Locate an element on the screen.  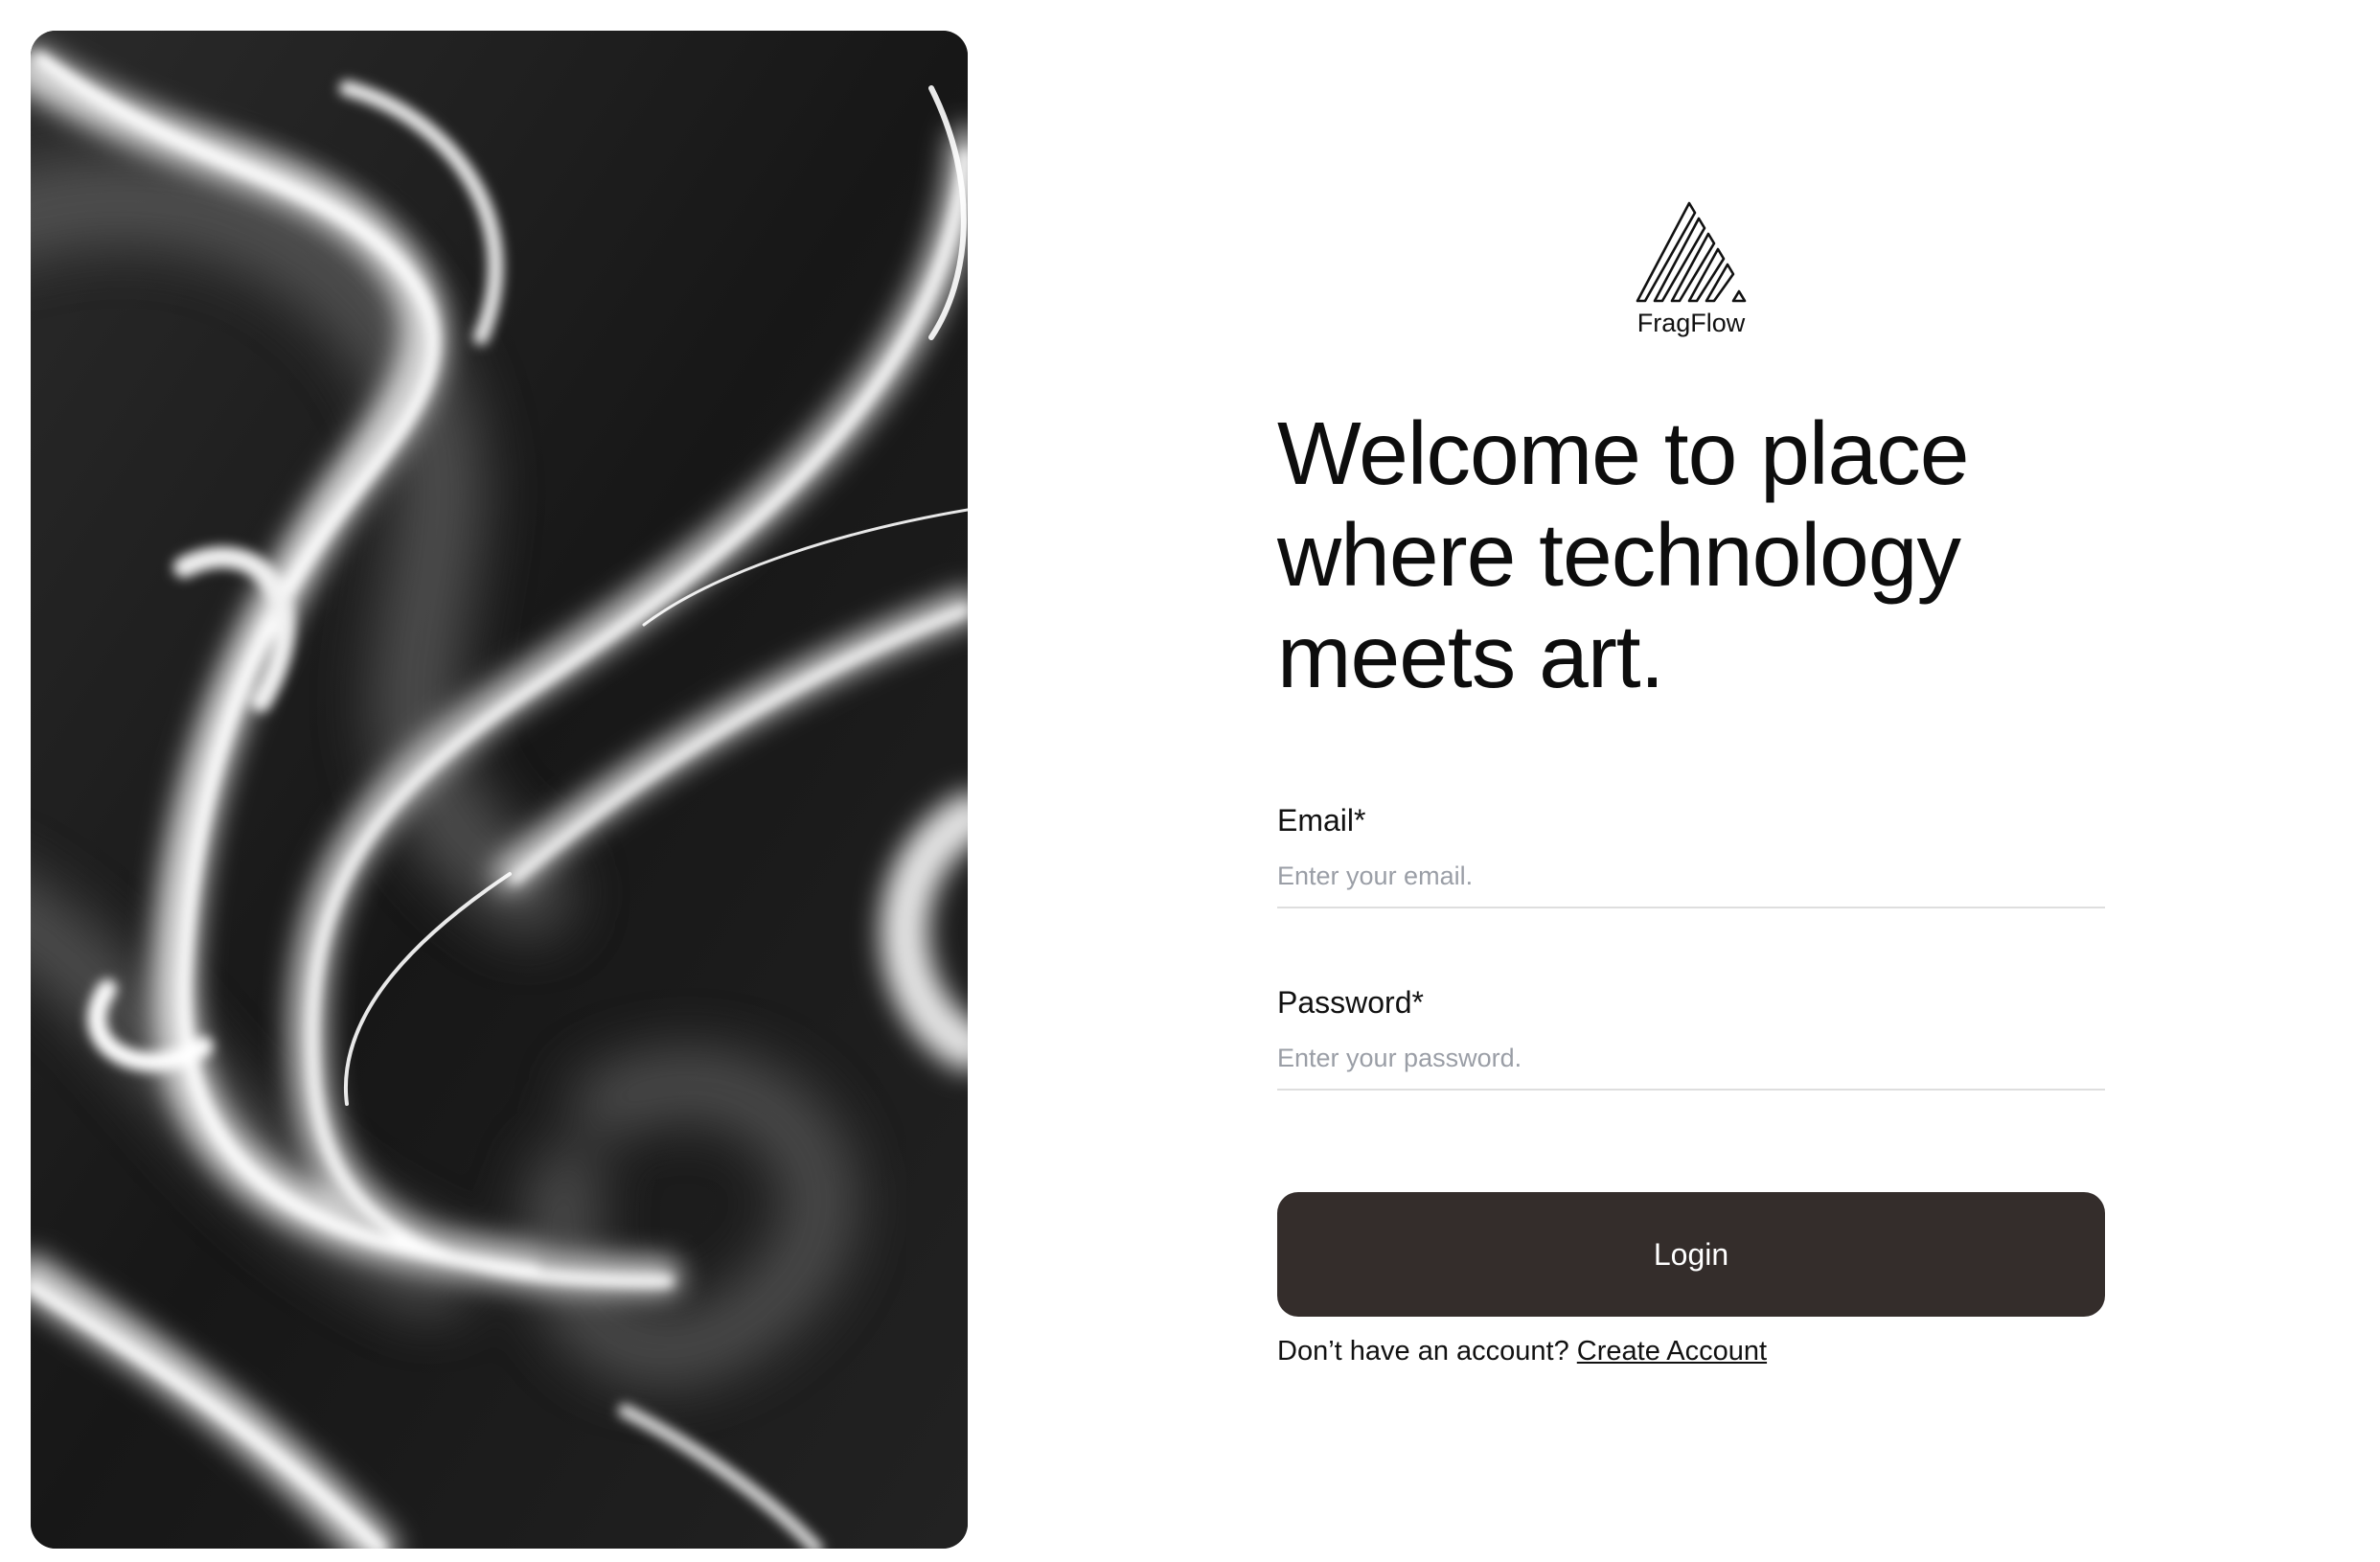
email-field-group: Email* is located at coordinates (1691, 856).